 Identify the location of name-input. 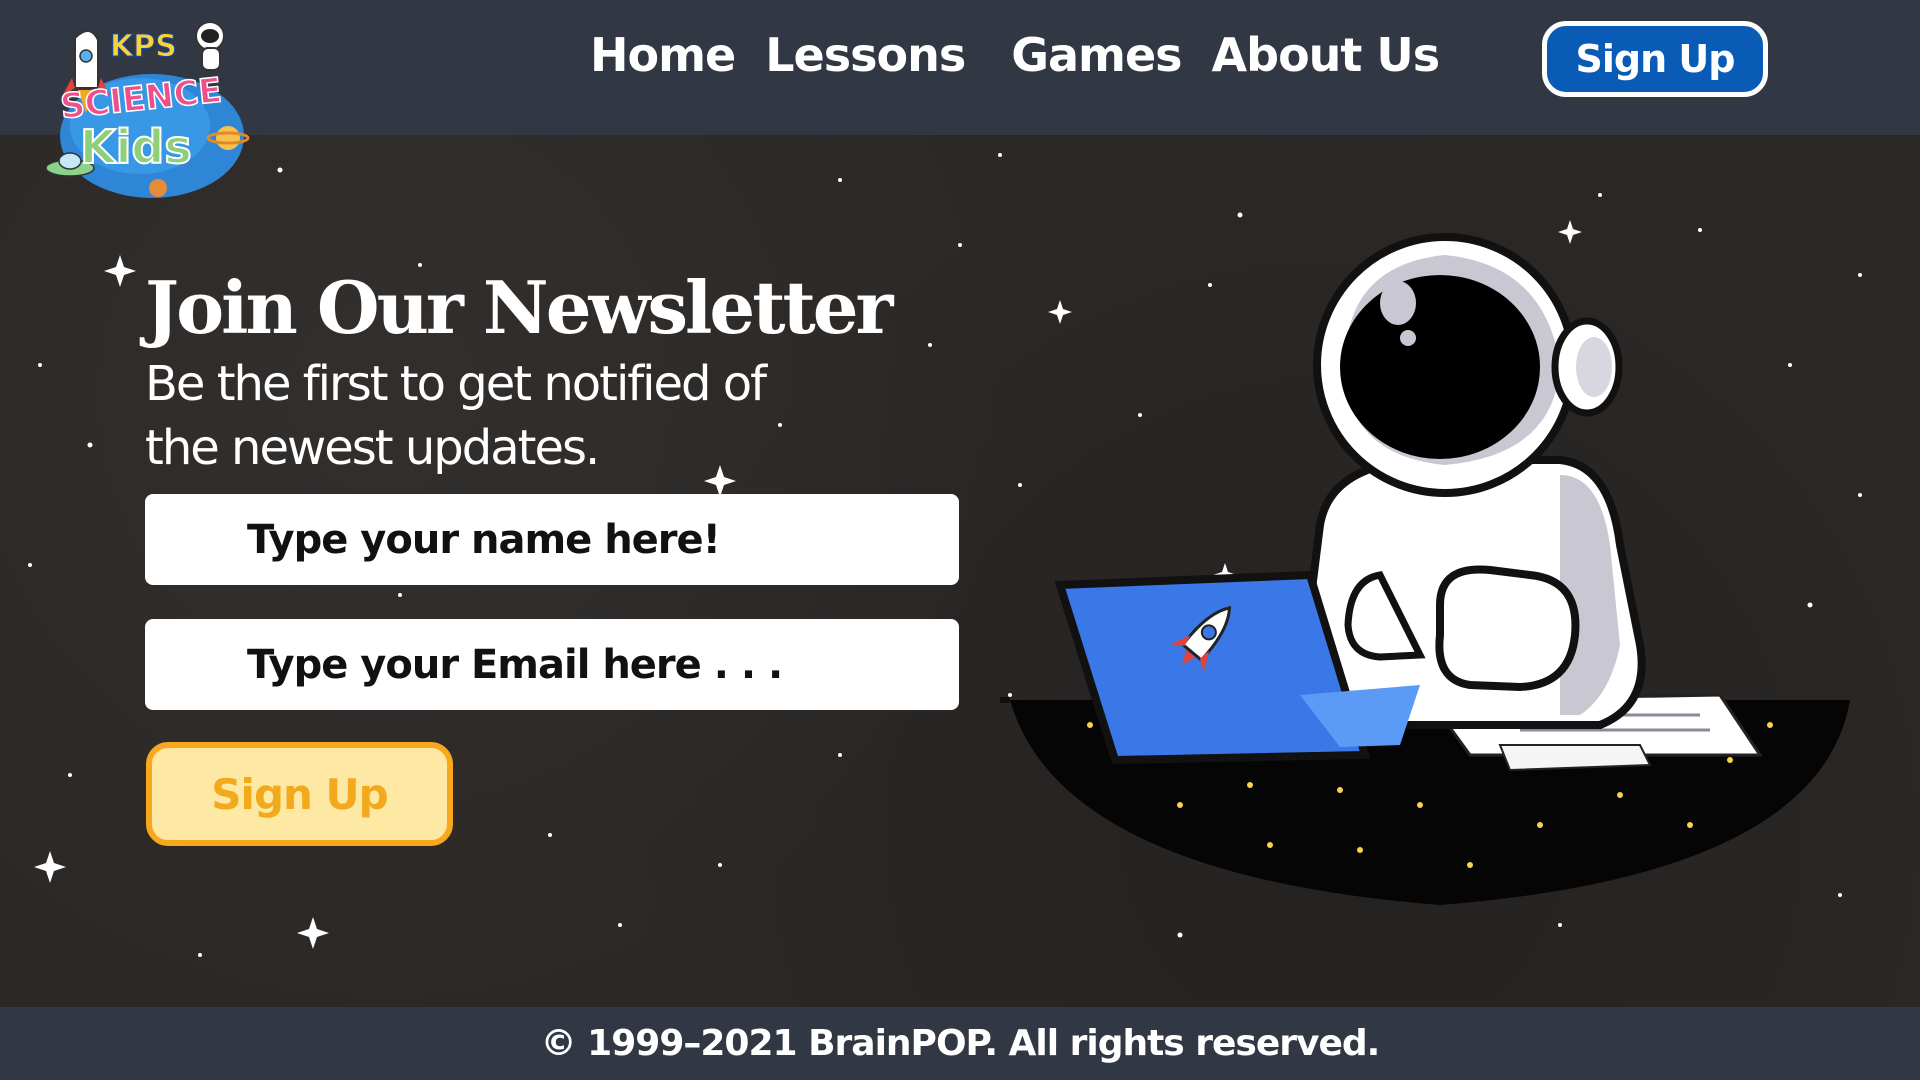
(552, 539).